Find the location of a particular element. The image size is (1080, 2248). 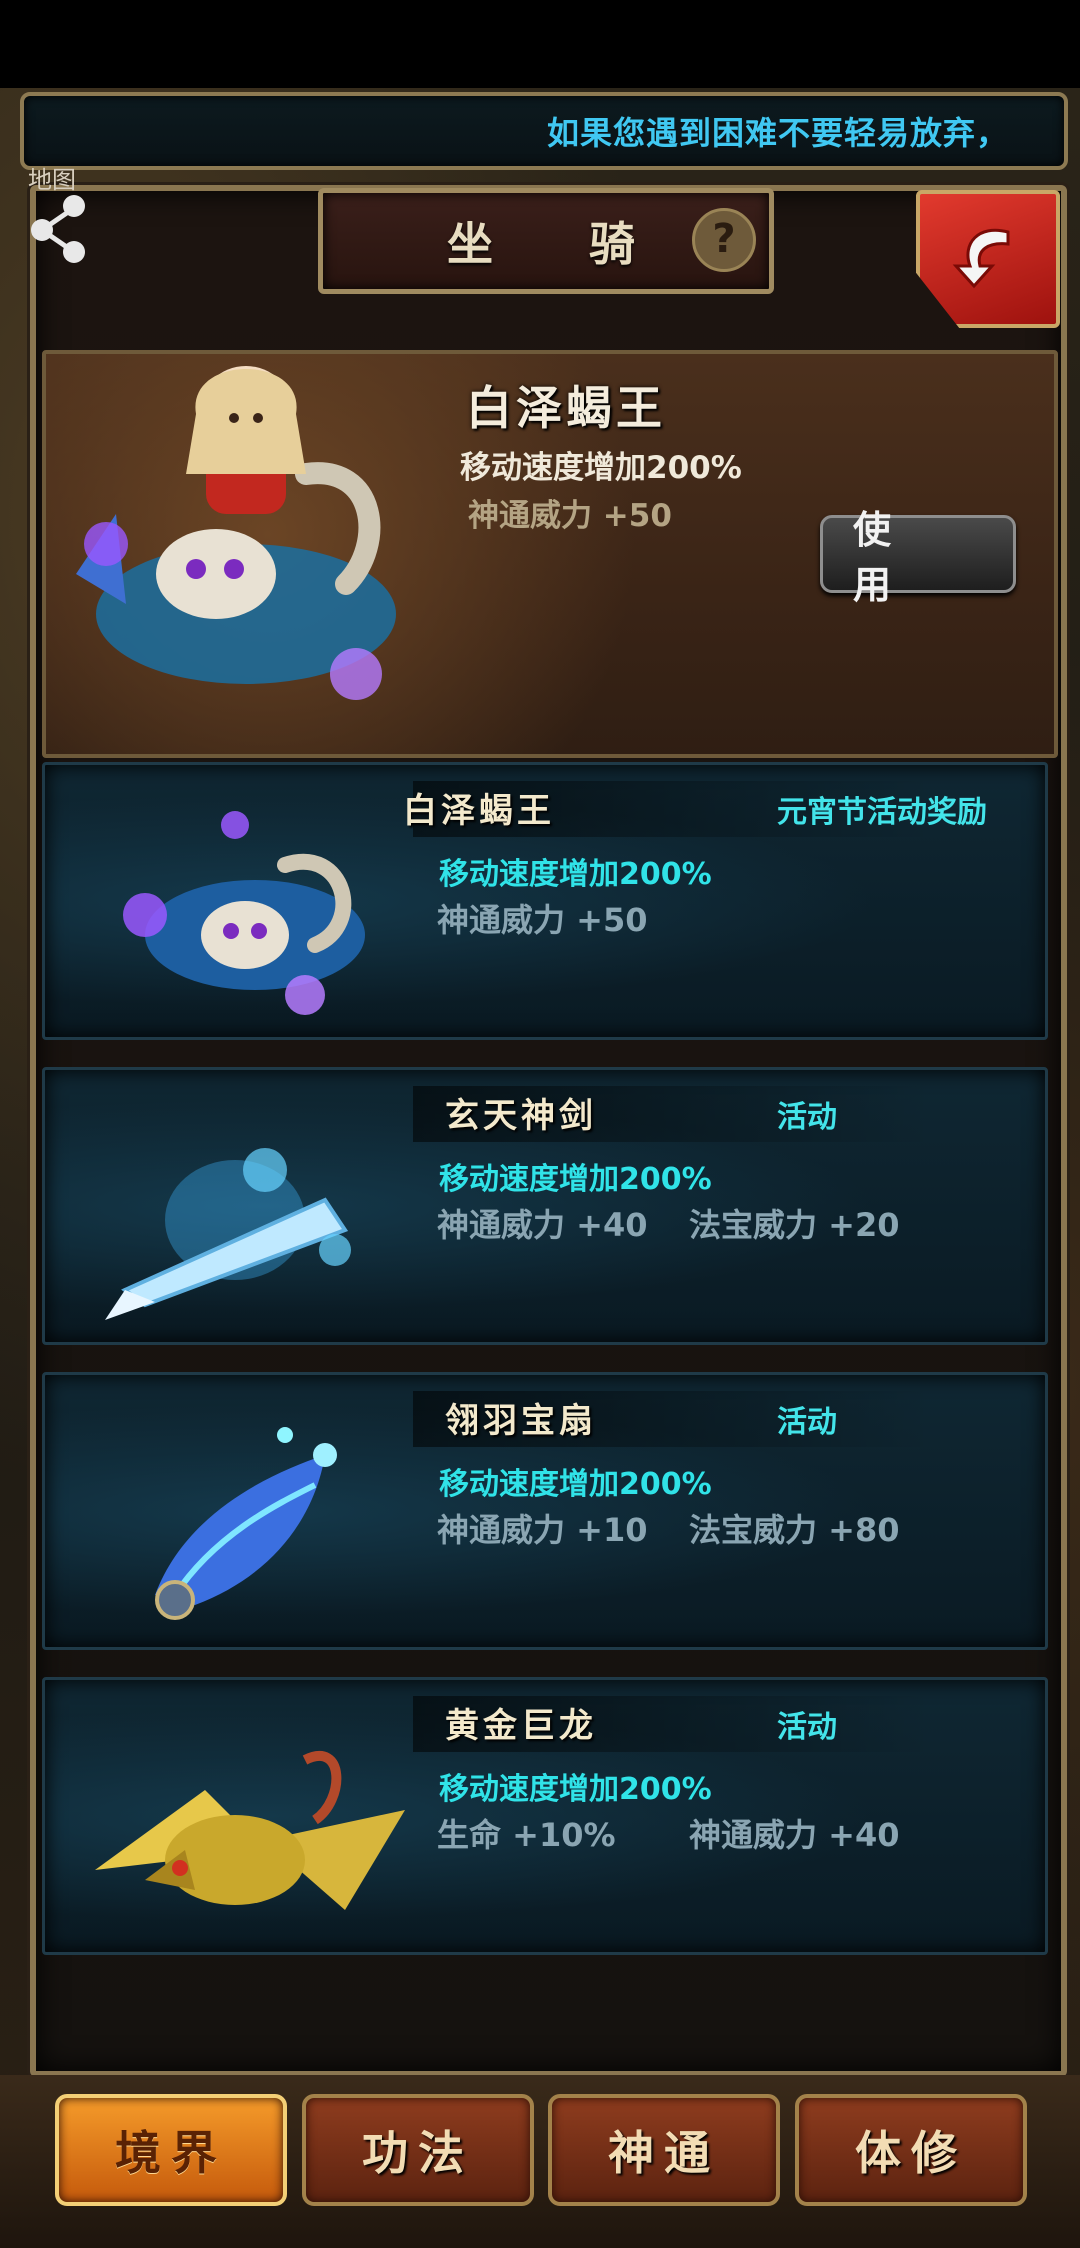

page-title: 坐 骑 is located at coordinates (560, 244).